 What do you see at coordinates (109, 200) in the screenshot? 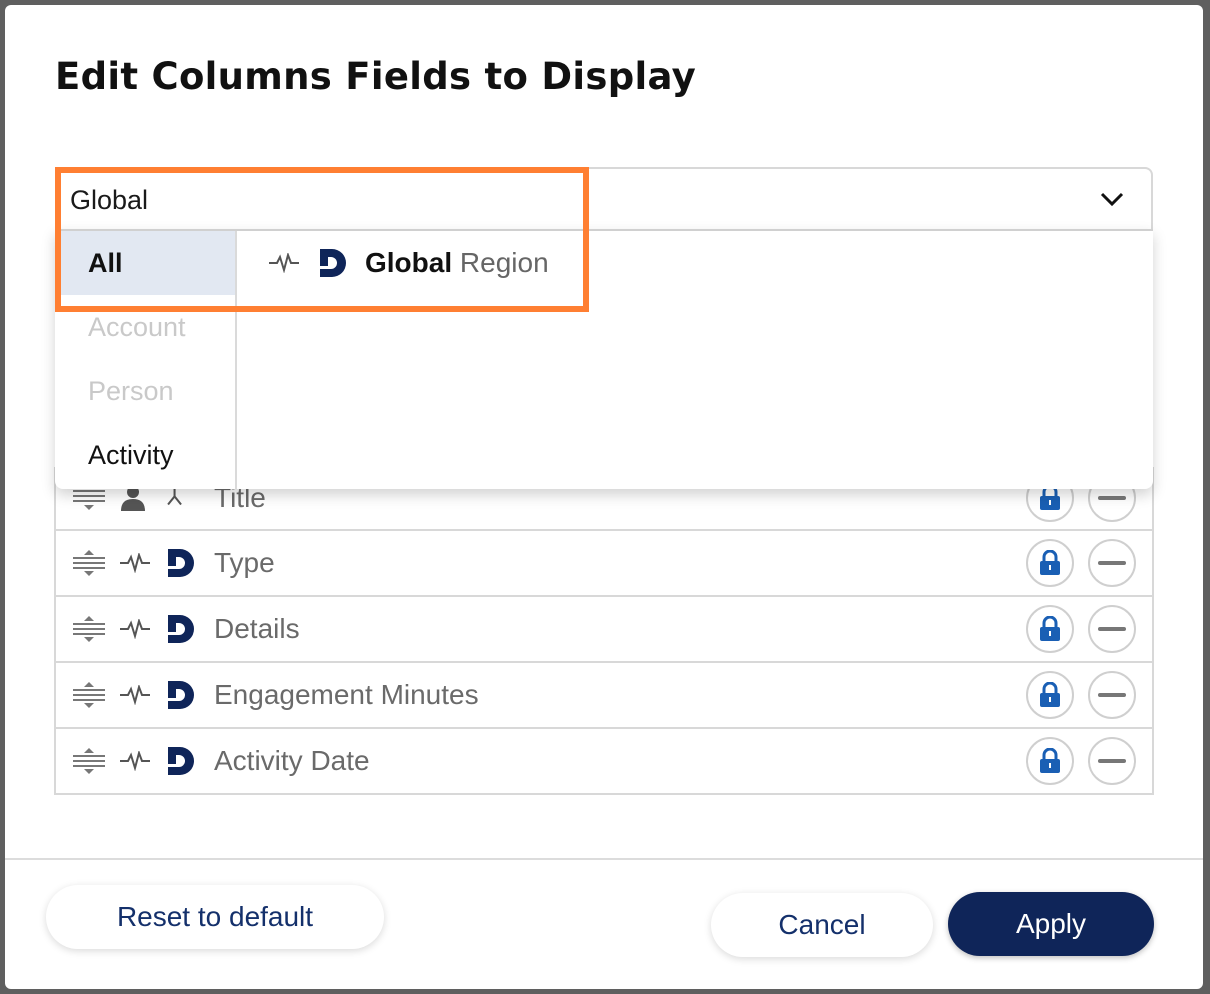
I see `select-value: Global` at bounding box center [109, 200].